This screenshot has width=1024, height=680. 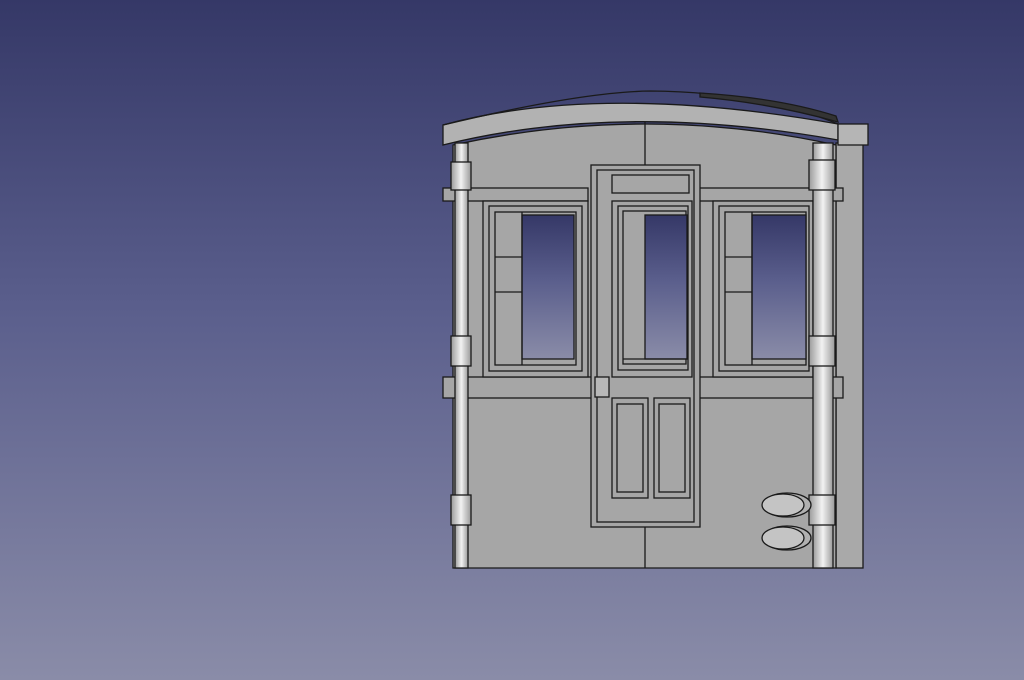 What do you see at coordinates (849, 355) in the screenshot?
I see `side-wall` at bounding box center [849, 355].